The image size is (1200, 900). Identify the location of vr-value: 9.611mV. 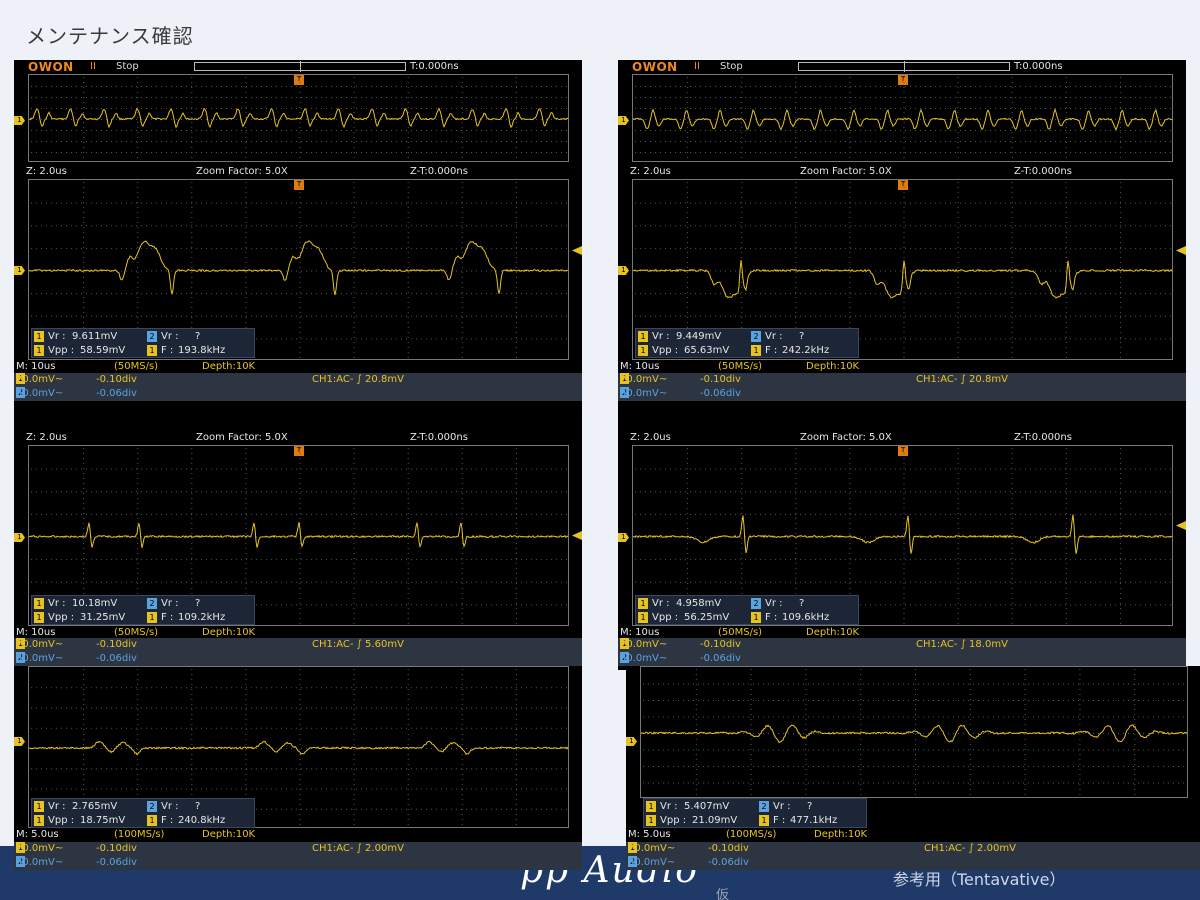
(95, 336).